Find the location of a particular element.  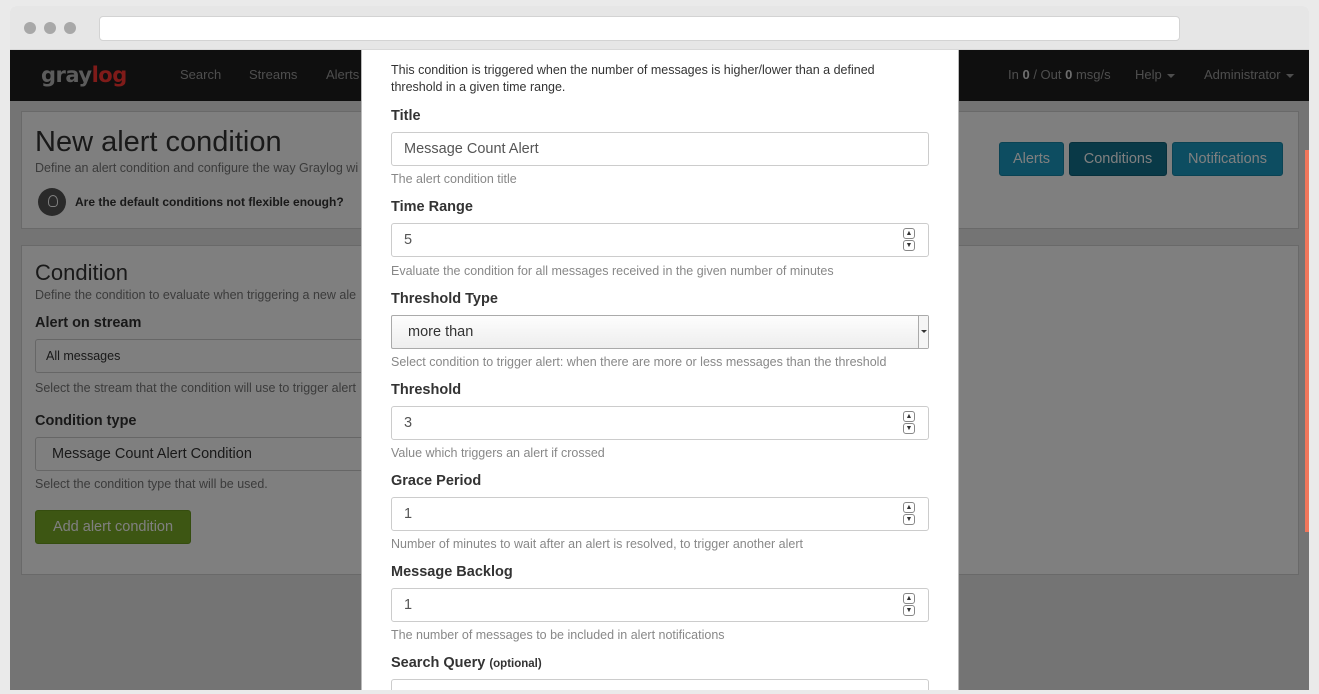

time-range-spinner: ▲ ▼ is located at coordinates (909, 240).